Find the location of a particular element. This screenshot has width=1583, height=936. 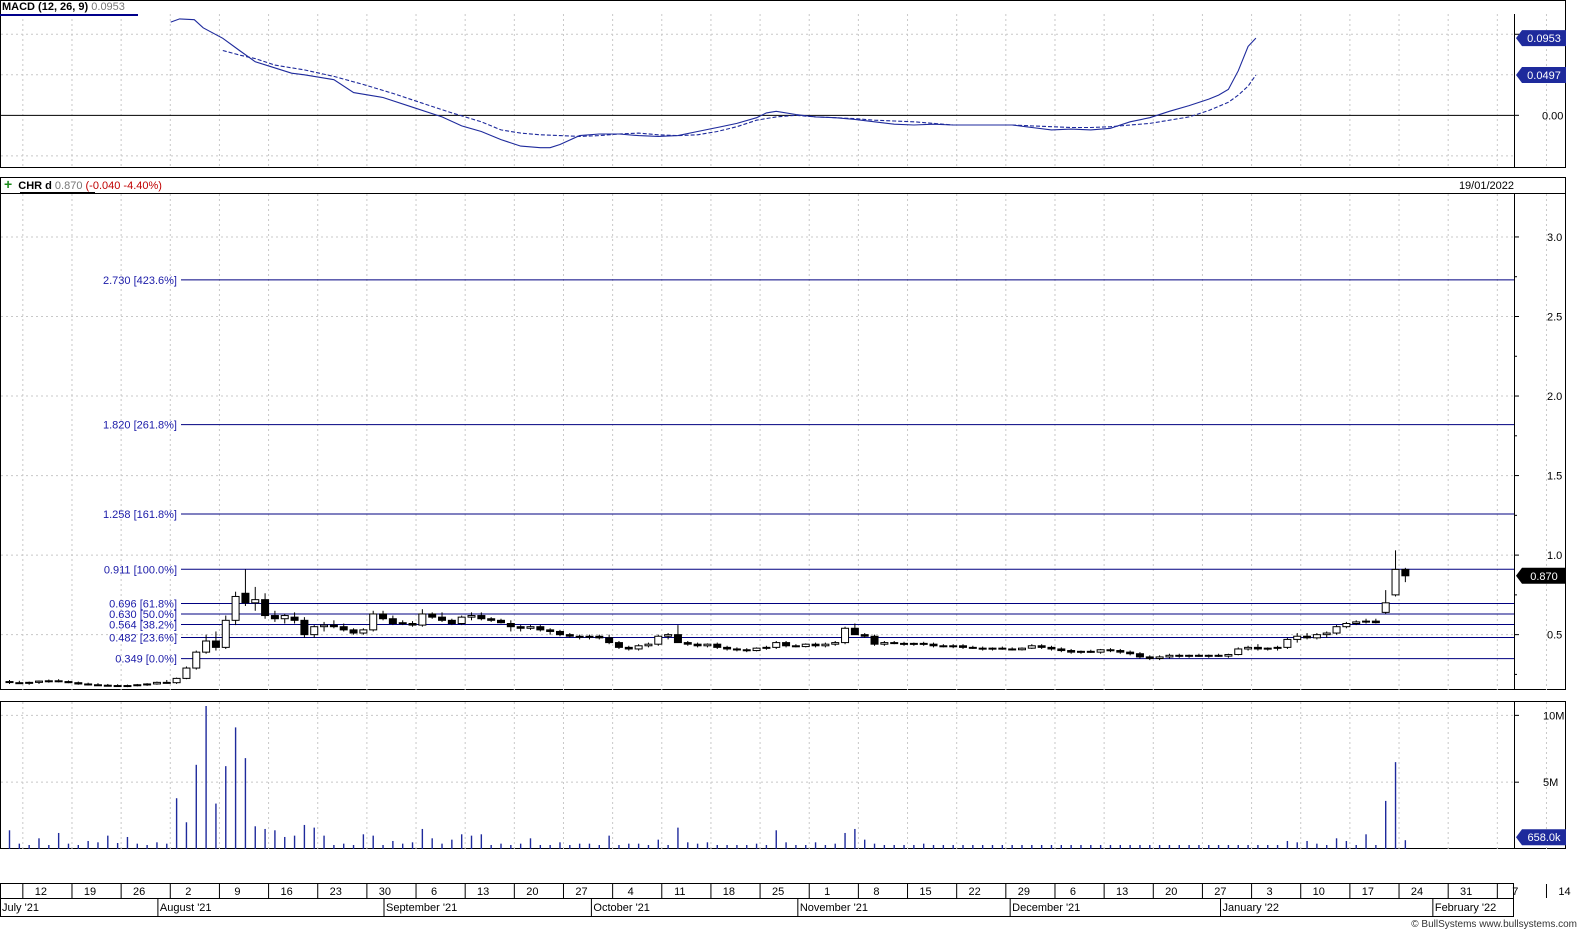

x-axis-day-label: 24 is located at coordinates (1417, 892).